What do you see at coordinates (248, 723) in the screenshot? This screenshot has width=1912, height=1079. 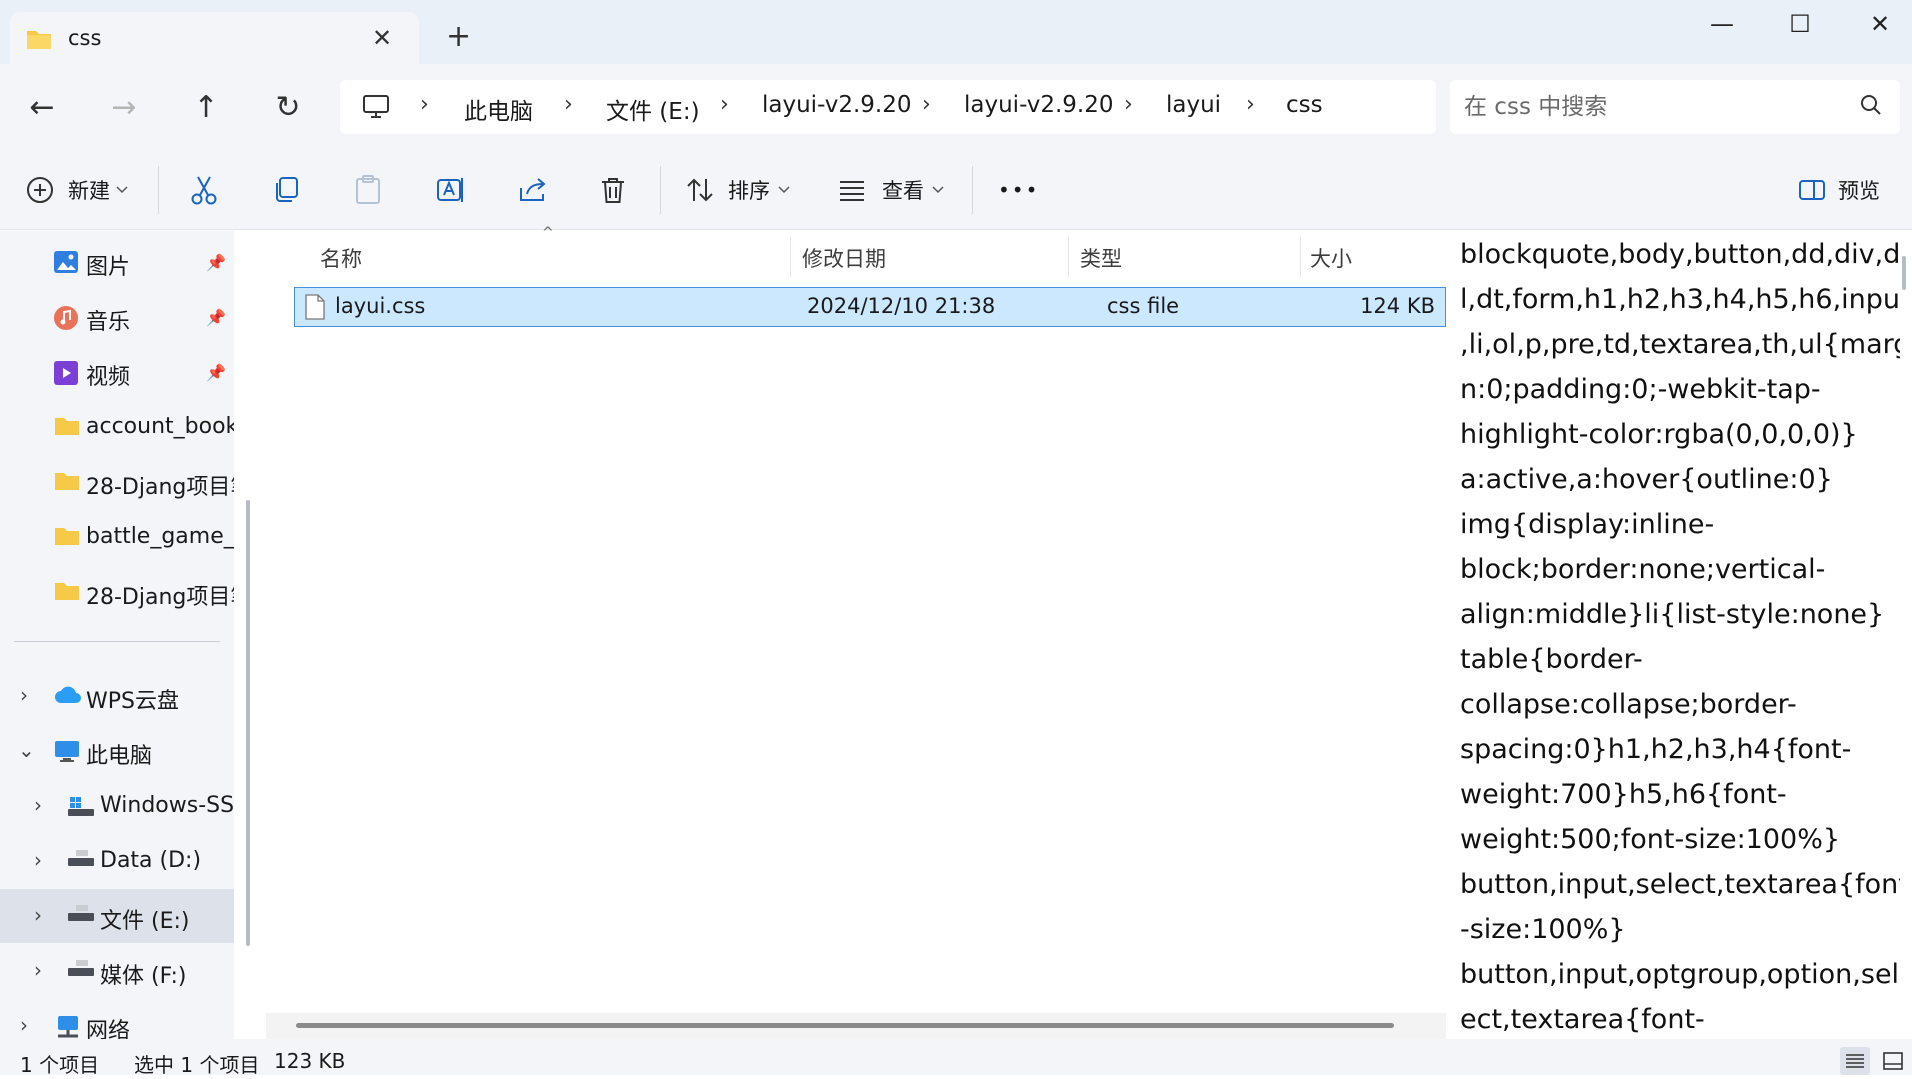 I see `sidebar-scrollbar` at bounding box center [248, 723].